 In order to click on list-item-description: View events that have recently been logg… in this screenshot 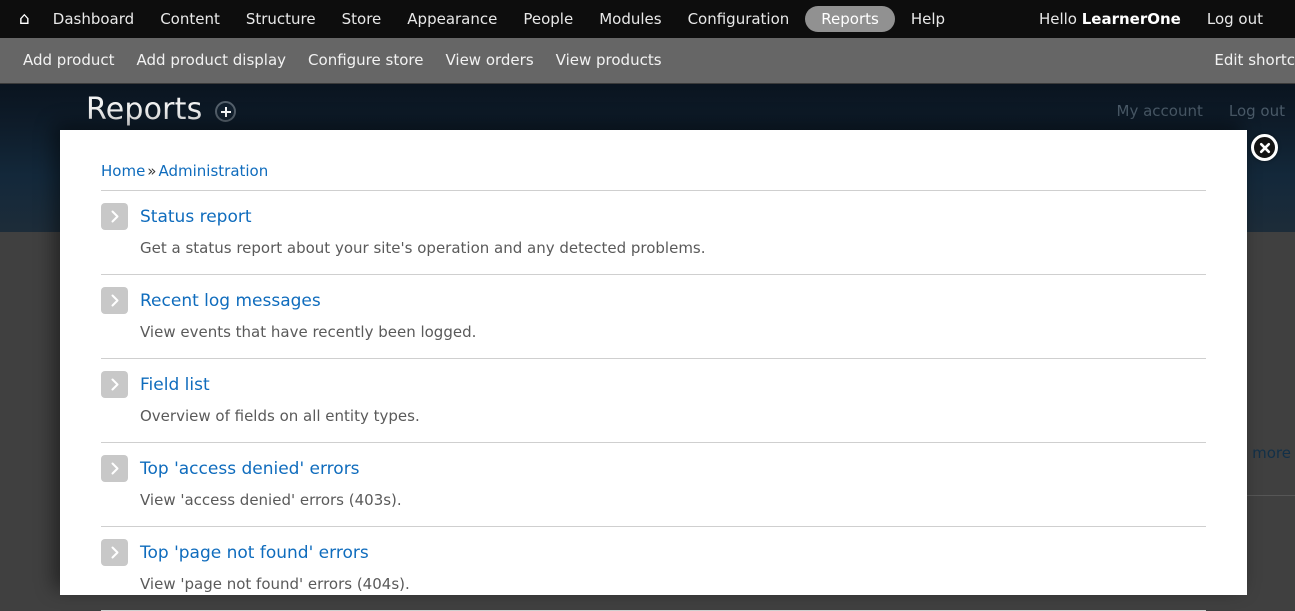, I will do `click(308, 332)`.